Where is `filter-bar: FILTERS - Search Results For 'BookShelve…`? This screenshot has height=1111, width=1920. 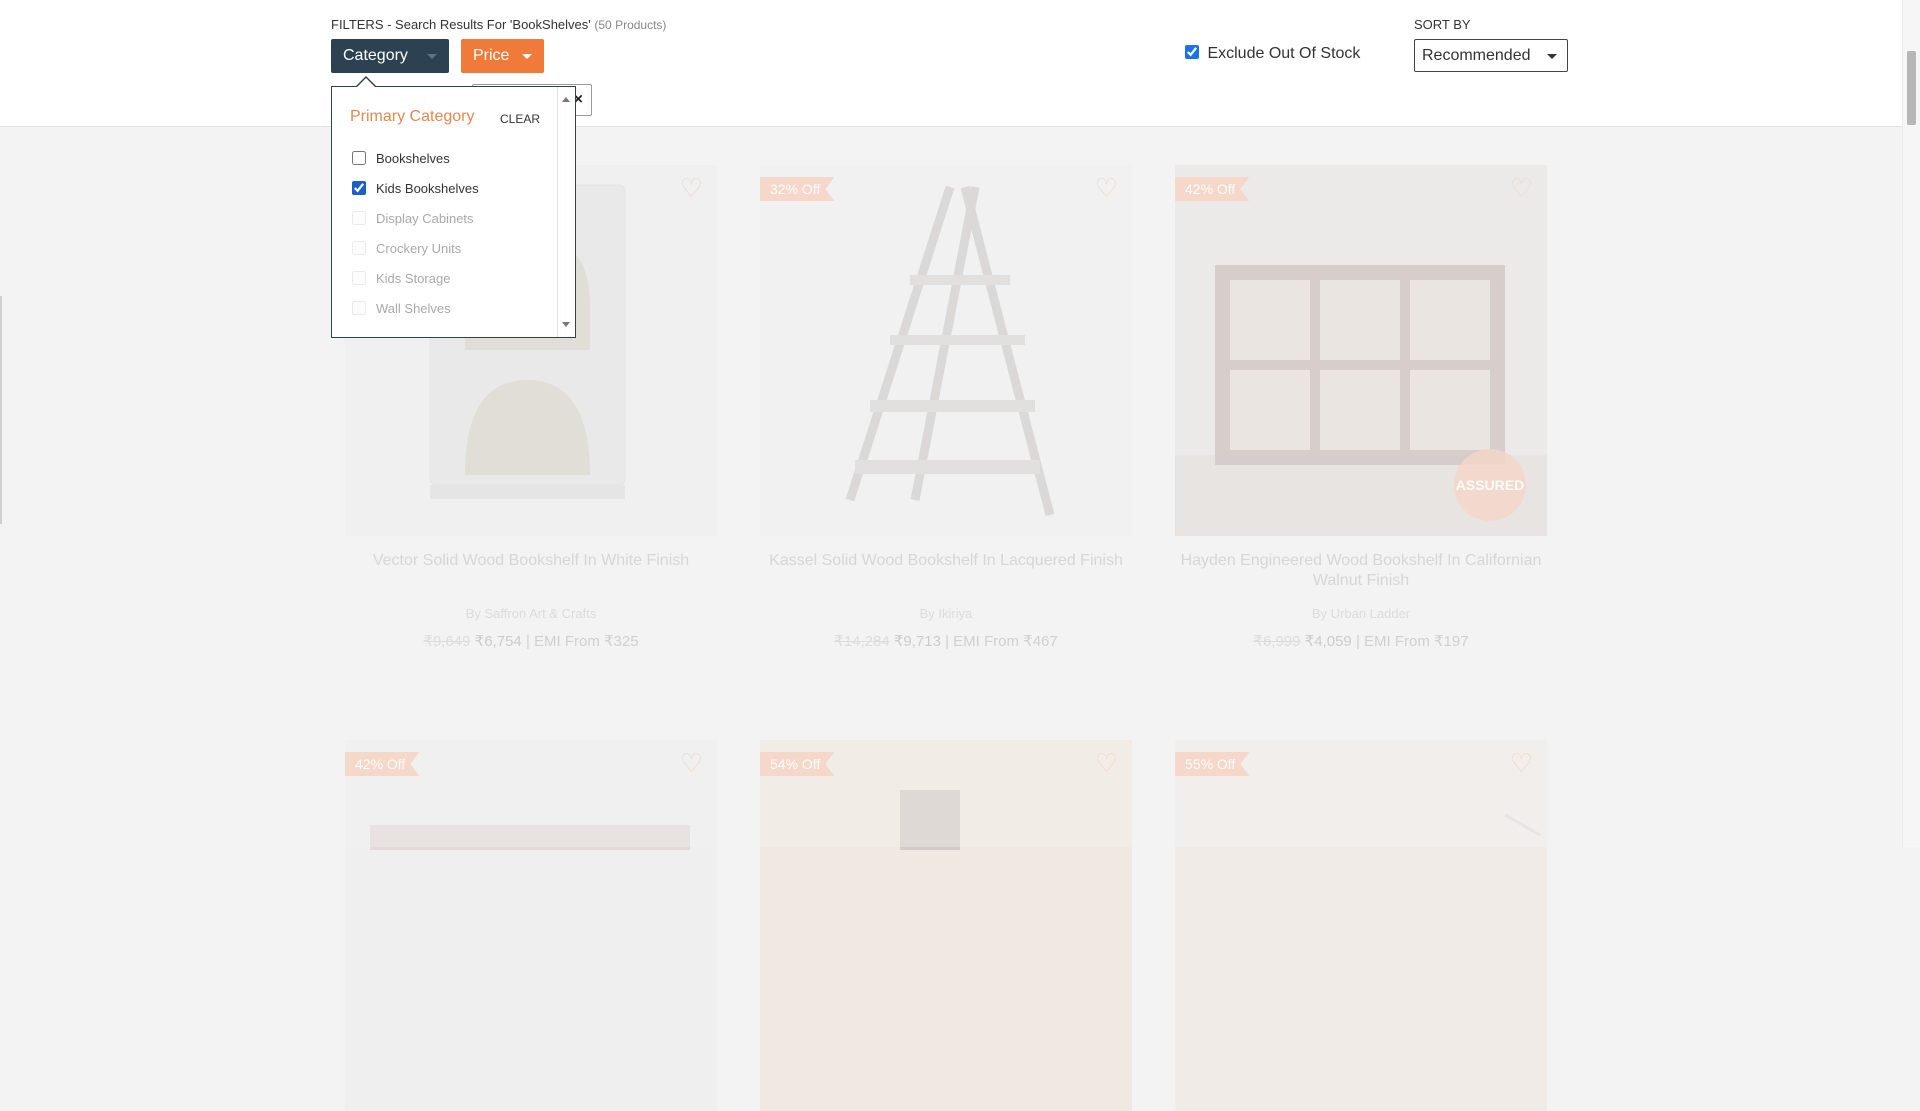 filter-bar: FILTERS - Search Results For 'BookShelve… is located at coordinates (951, 63).